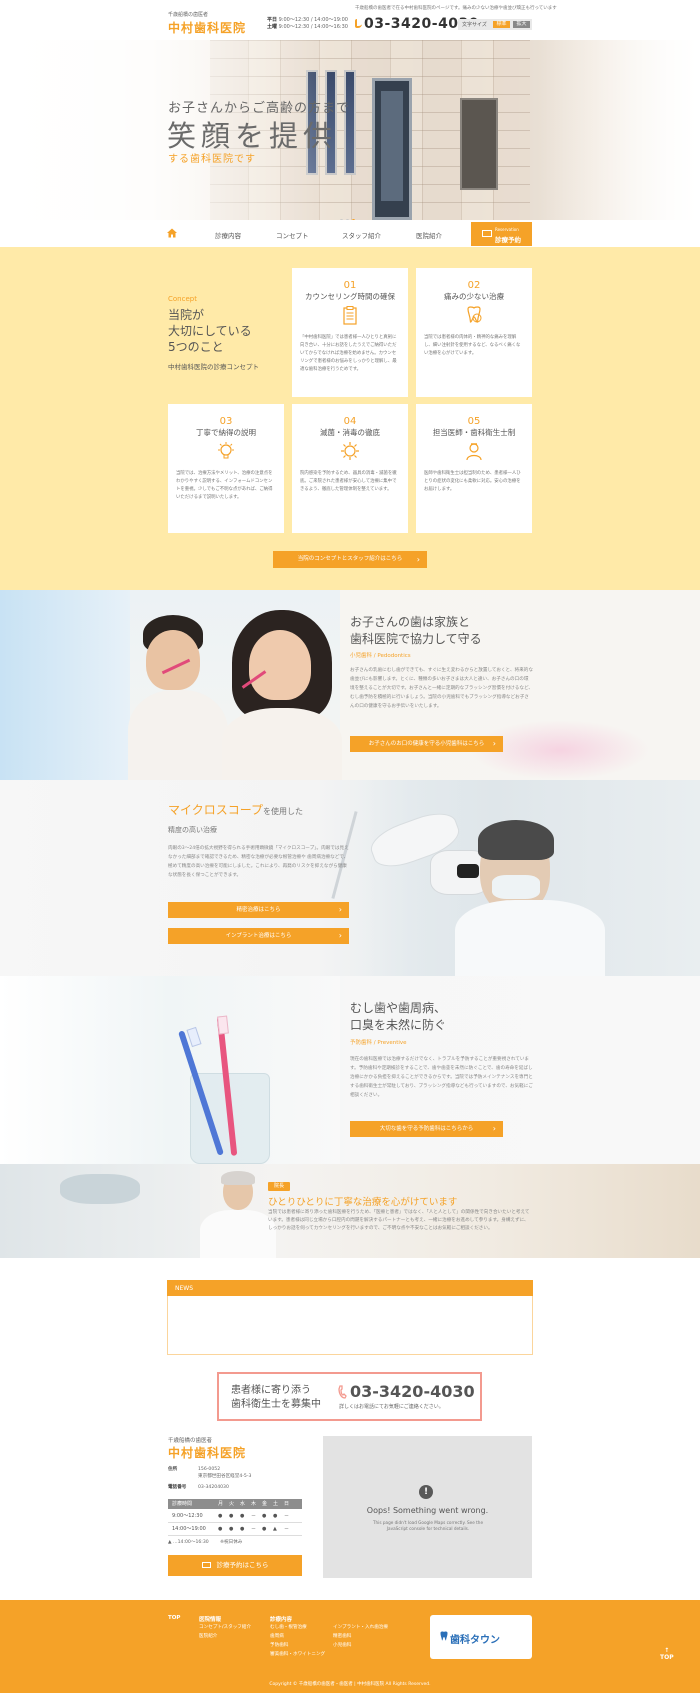 The width and height of the screenshot is (700, 1693). I want to click on hero-door, so click(392, 149).